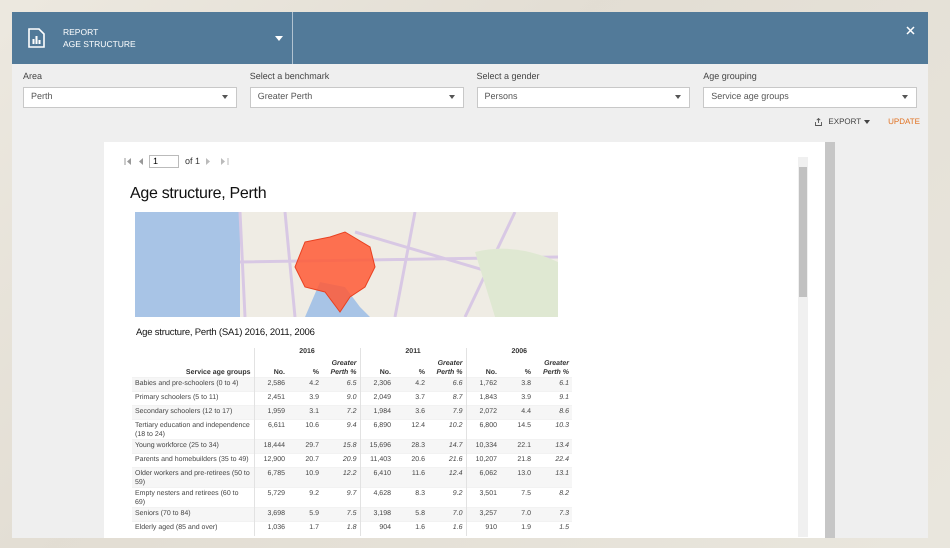  Describe the element at coordinates (818, 122) in the screenshot. I see `share-icon` at that location.